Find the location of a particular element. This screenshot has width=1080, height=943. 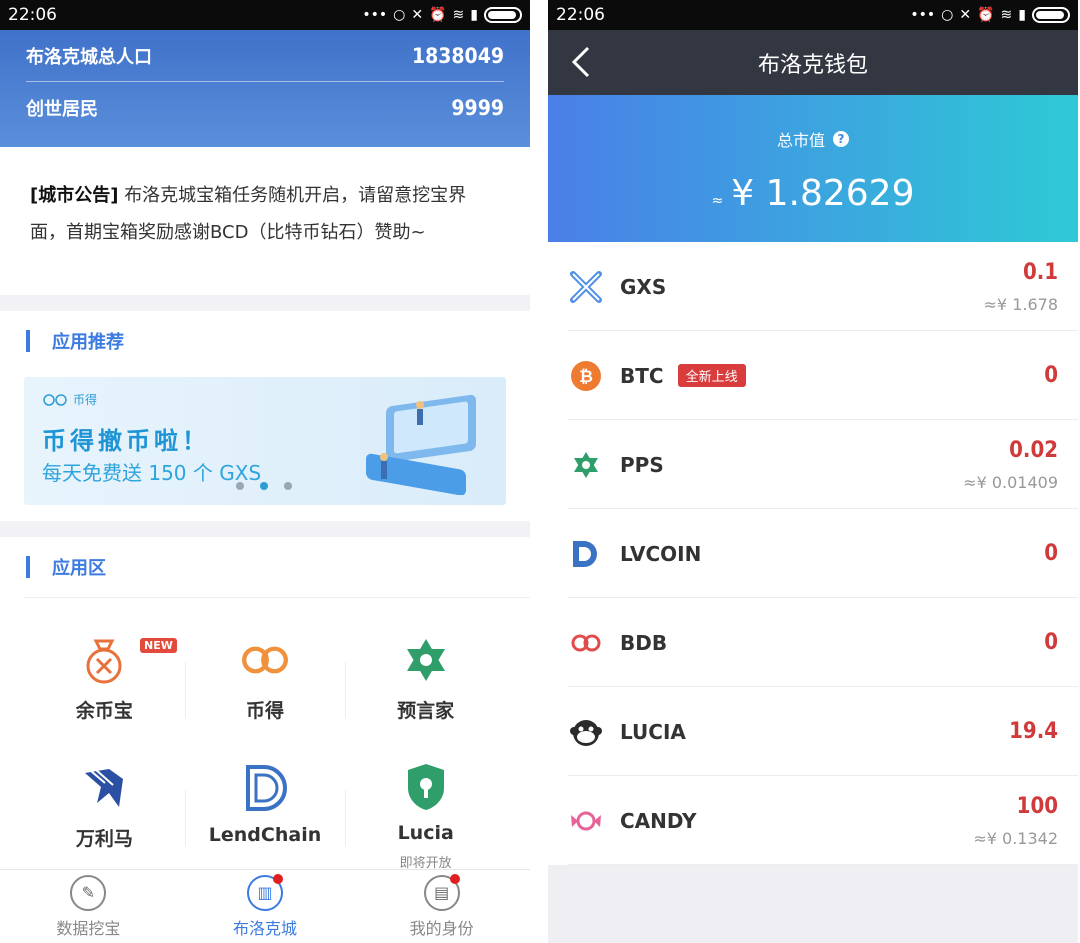

coin-name: LUCIA is located at coordinates (653, 731).